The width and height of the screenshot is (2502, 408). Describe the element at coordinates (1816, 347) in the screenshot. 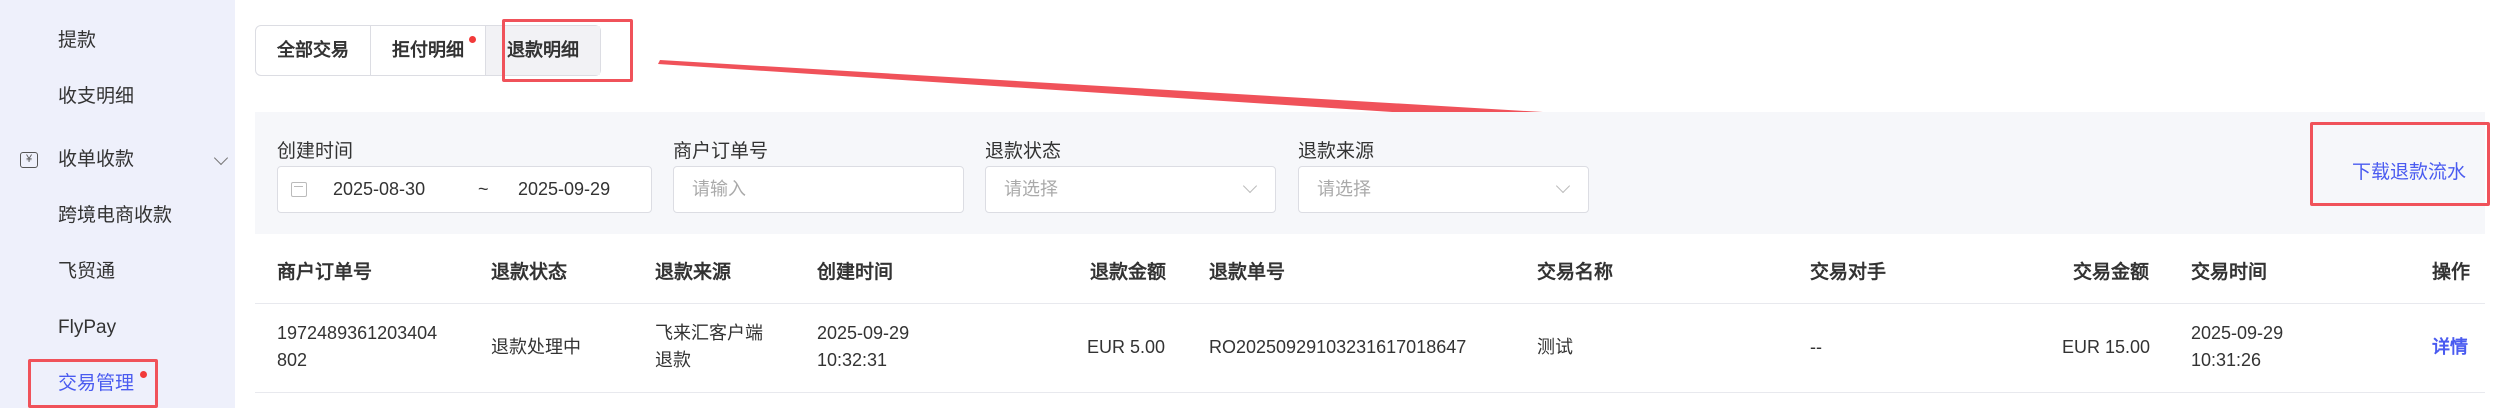

I see `cell-counterparty: --` at that location.